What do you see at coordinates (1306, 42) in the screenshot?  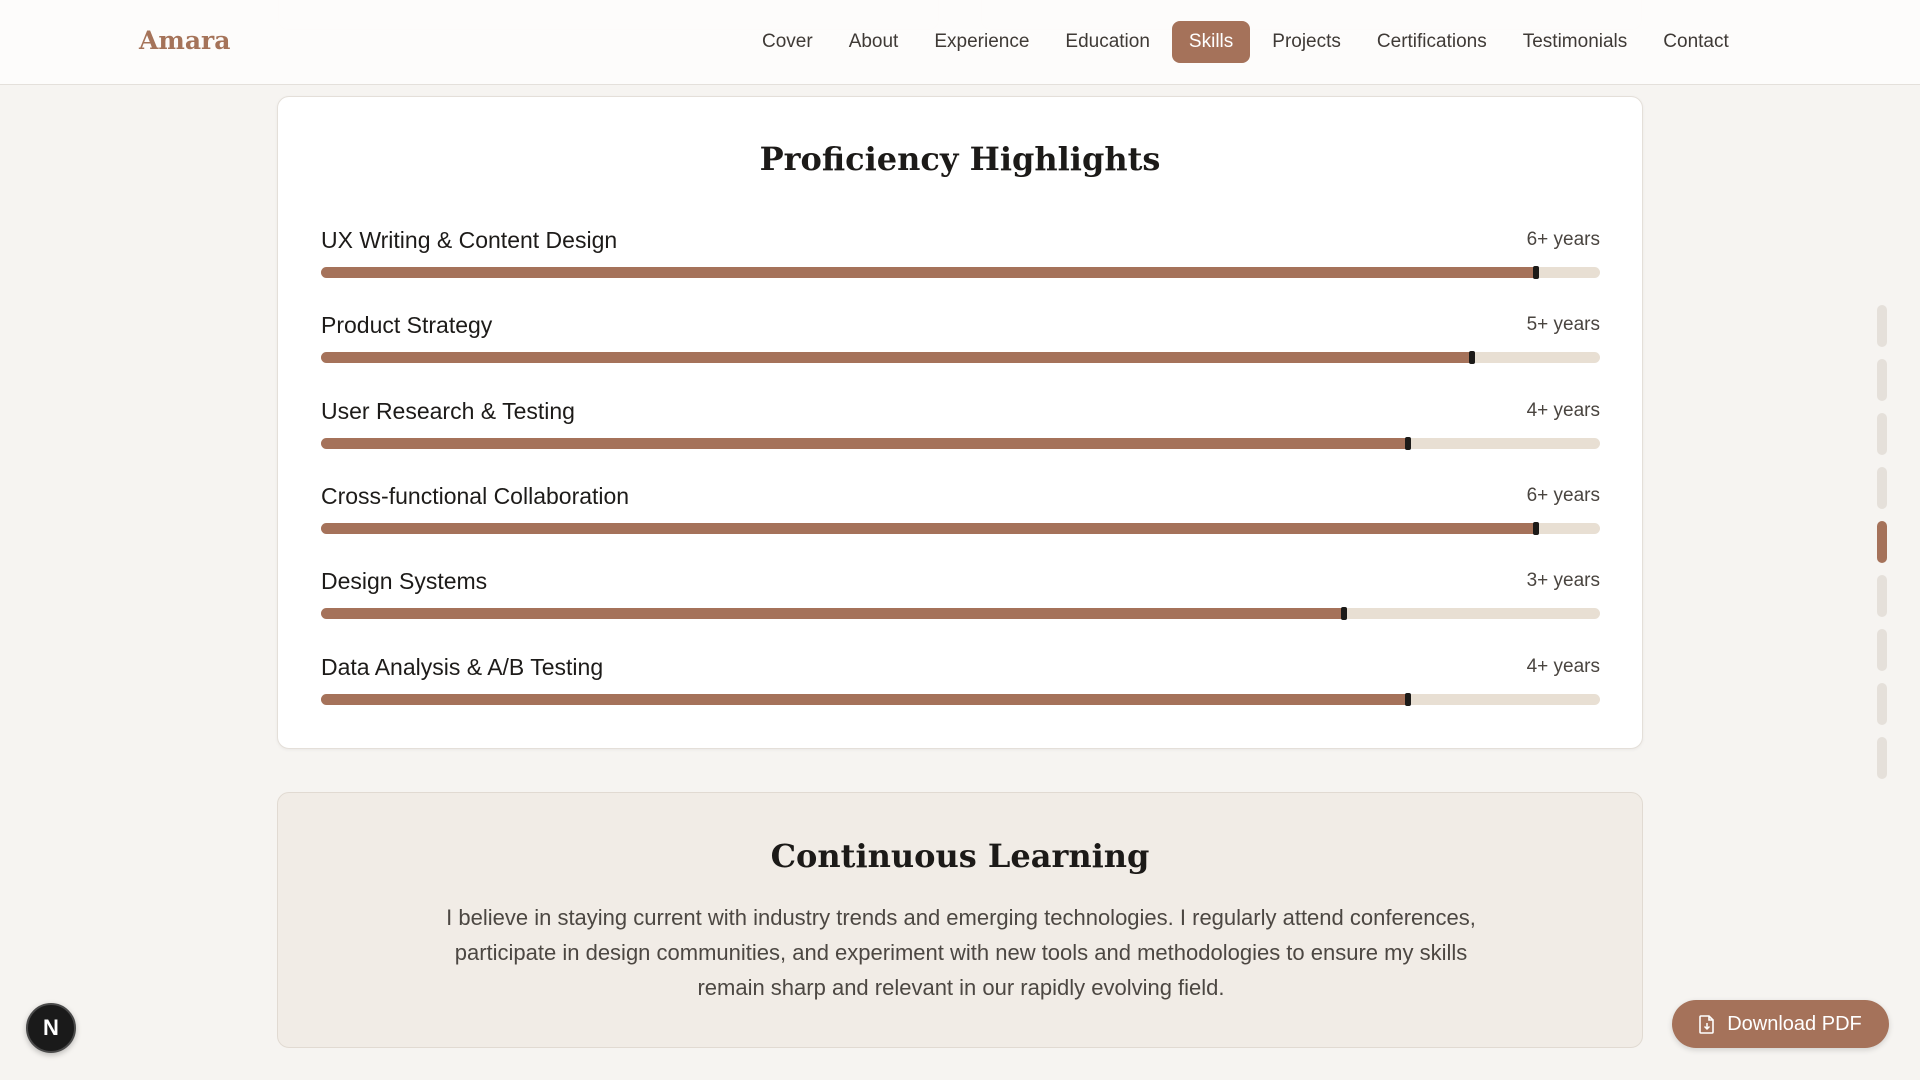 I see `nav-item-projects: Projects` at bounding box center [1306, 42].